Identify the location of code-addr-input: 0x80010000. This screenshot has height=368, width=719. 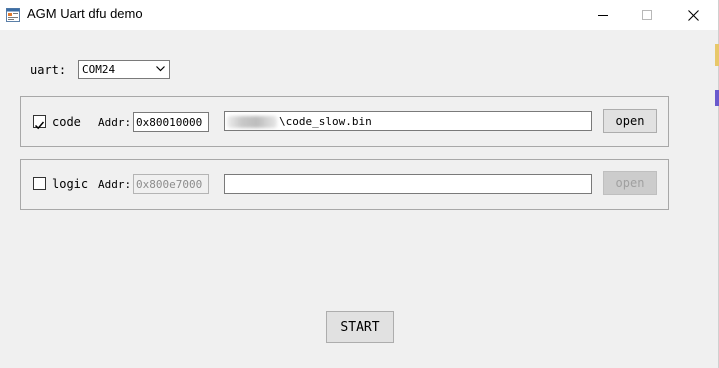
(171, 122).